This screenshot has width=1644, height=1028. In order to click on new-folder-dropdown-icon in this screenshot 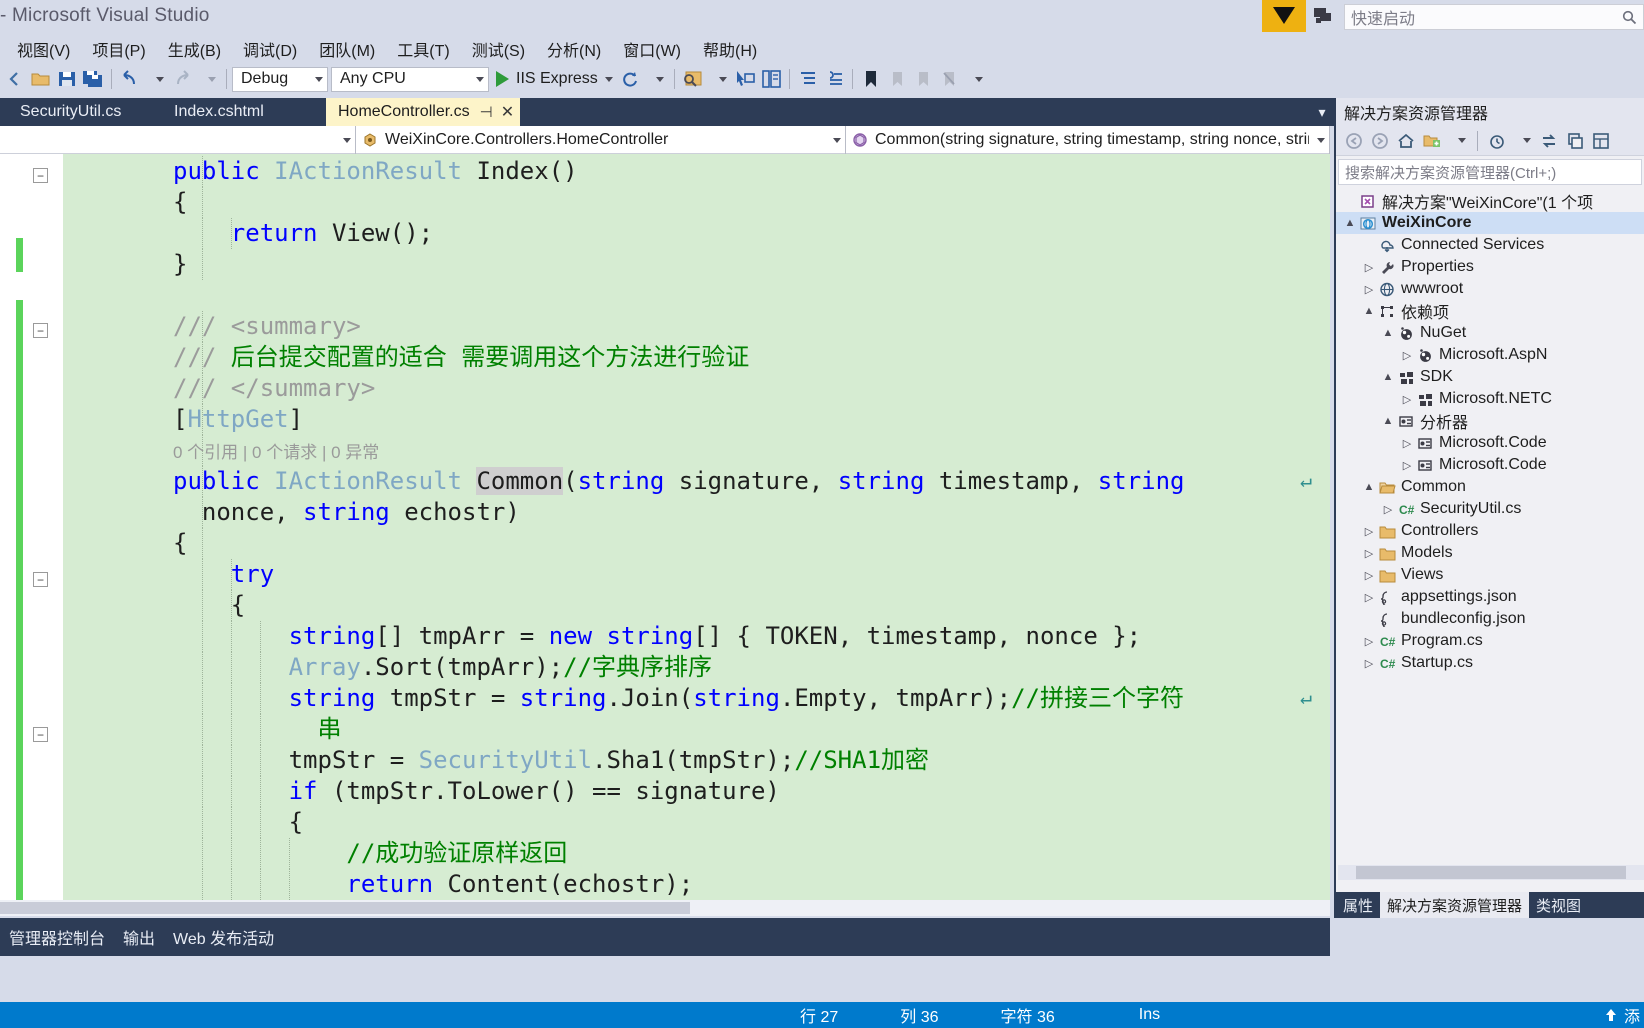, I will do `click(1458, 141)`.